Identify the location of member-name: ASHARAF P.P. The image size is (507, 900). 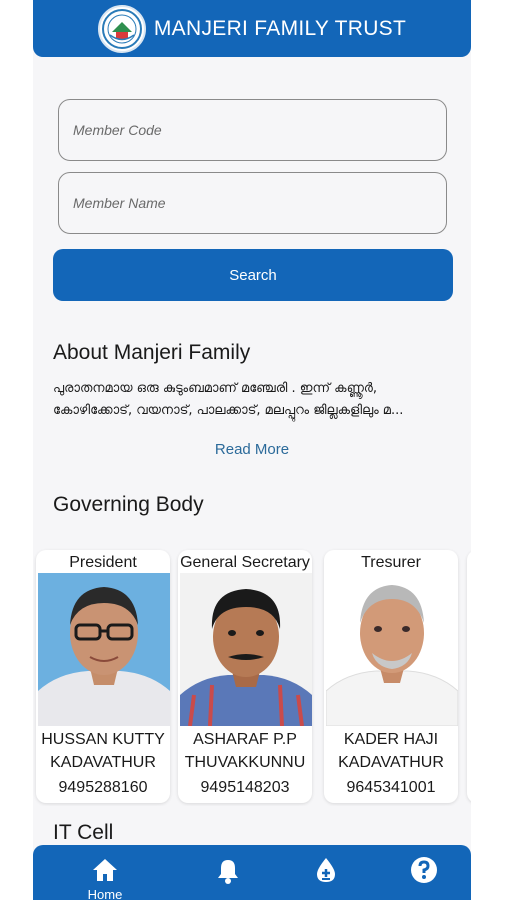
(245, 739).